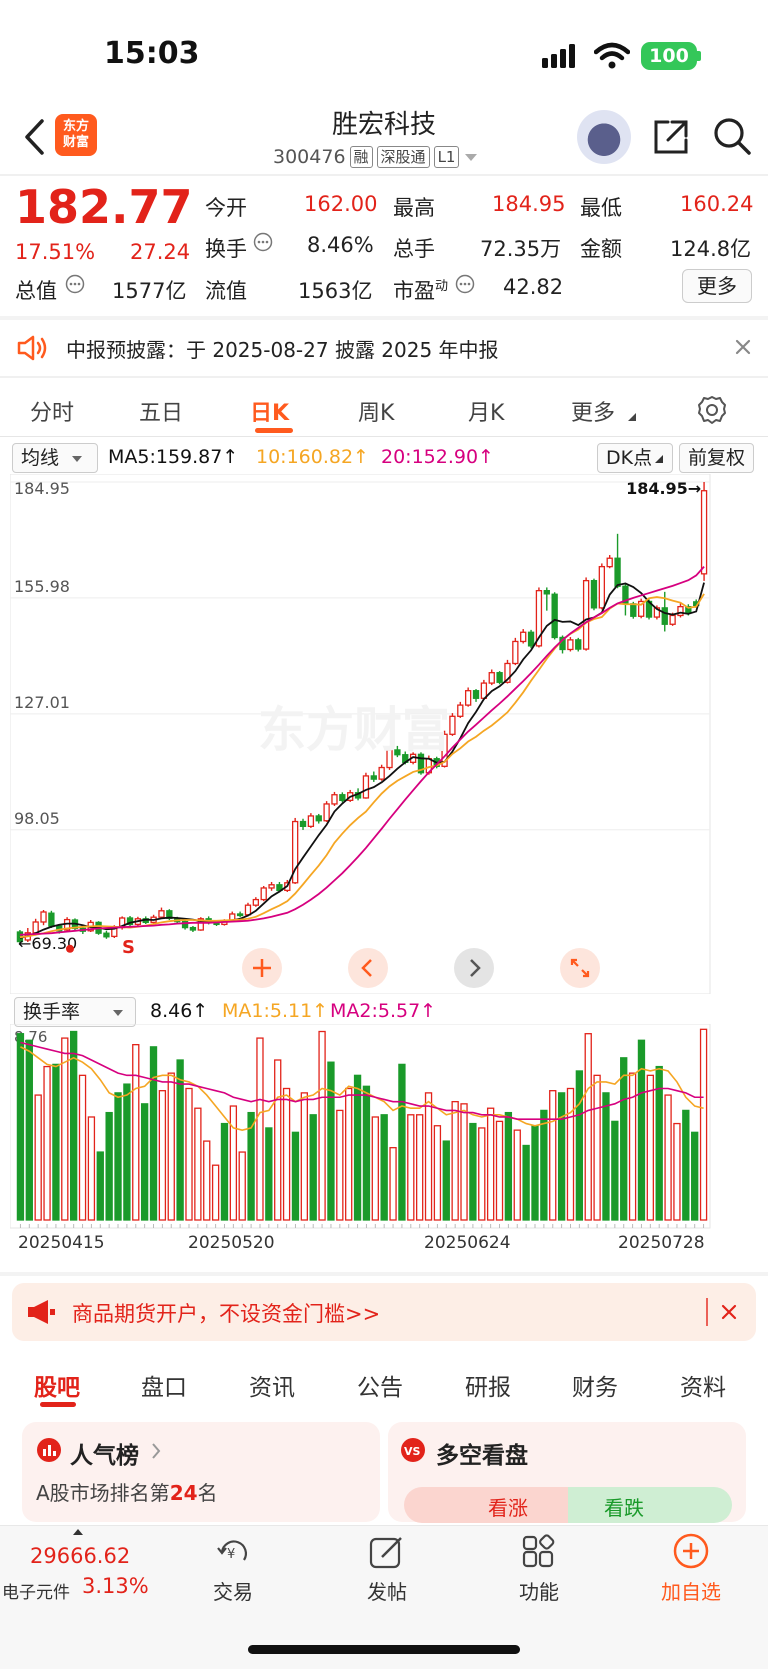 This screenshot has width=768, height=1669. I want to click on edit-post-icon, so click(387, 1552).